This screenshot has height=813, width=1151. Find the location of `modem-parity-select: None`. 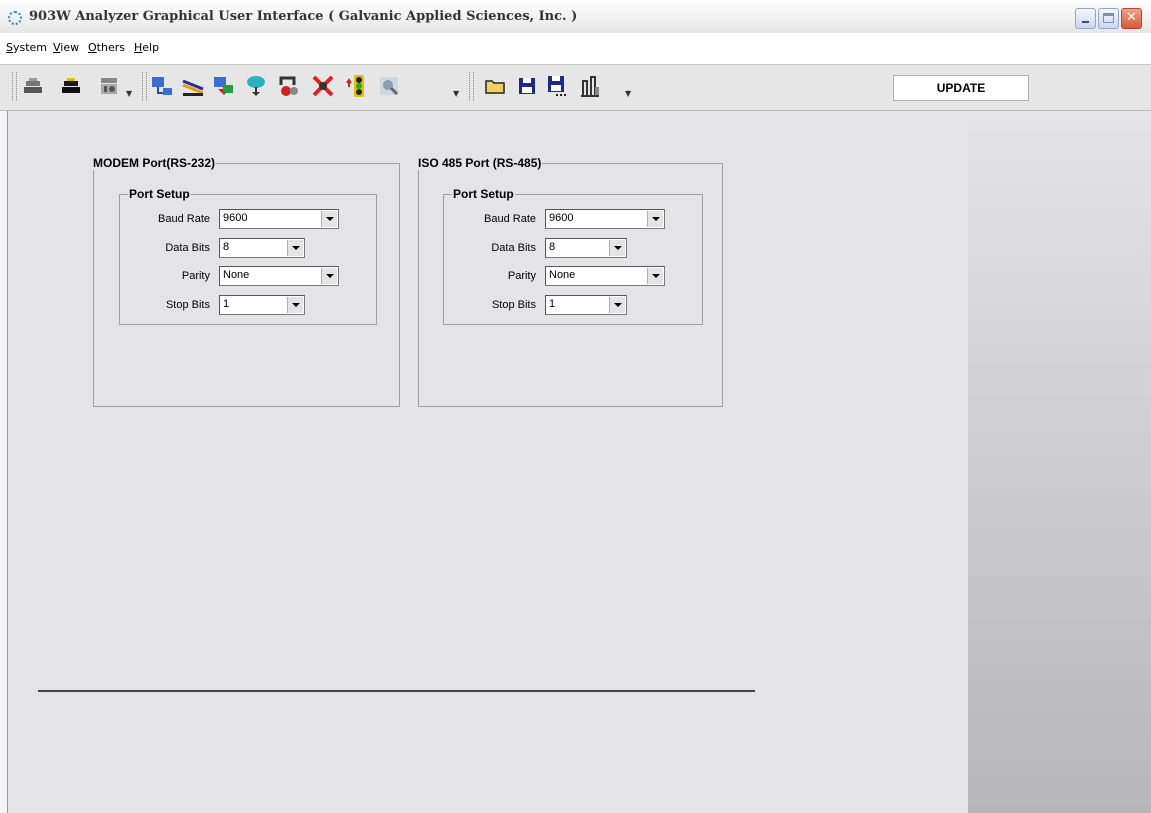

modem-parity-select: None is located at coordinates (279, 276).